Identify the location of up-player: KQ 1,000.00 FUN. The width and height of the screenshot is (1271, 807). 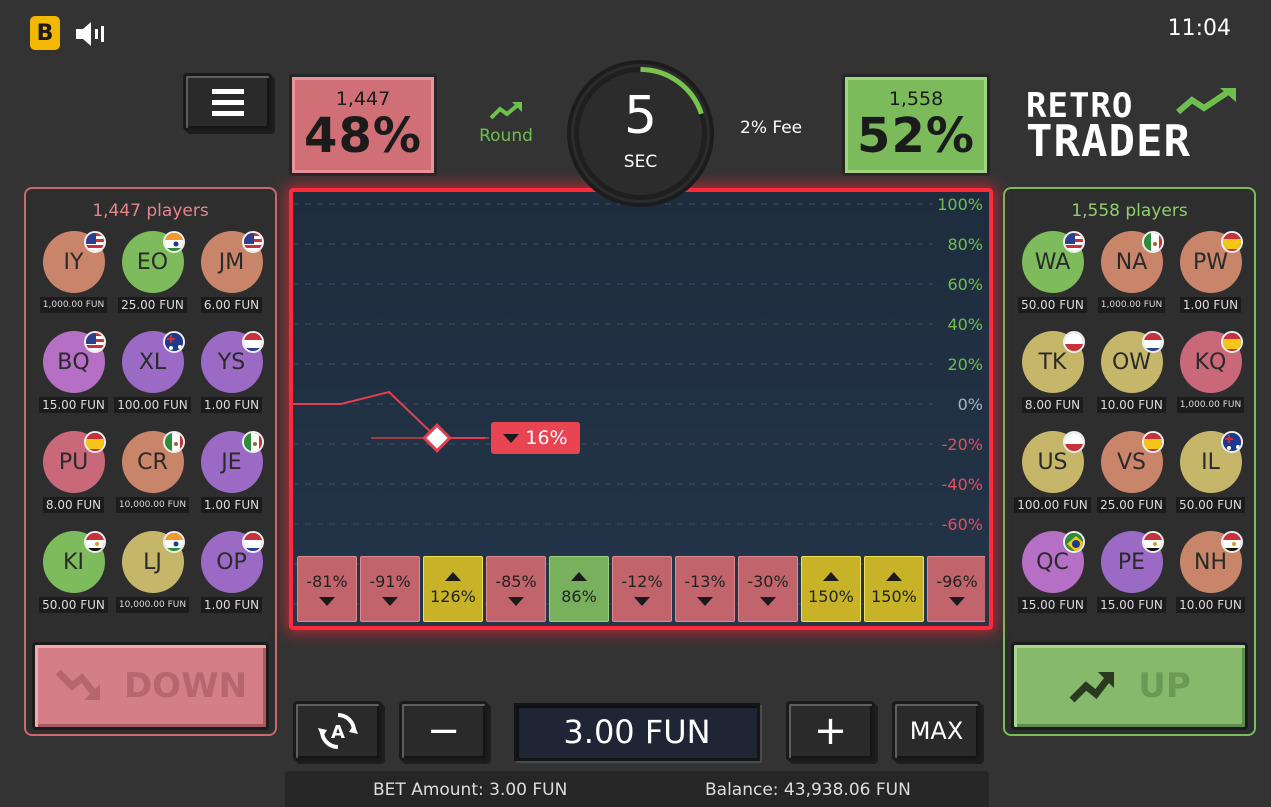
(1210, 381).